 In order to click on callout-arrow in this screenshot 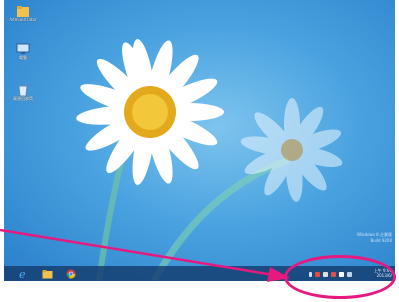, I will do `click(145, 255)`.